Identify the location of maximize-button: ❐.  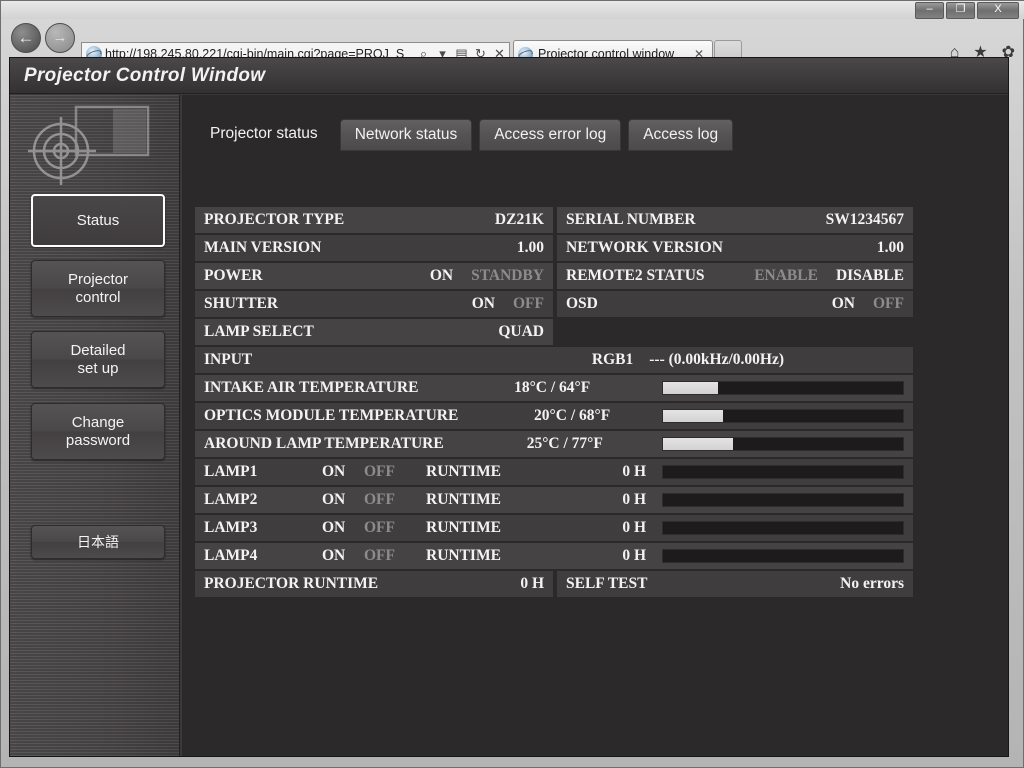
(960, 10).